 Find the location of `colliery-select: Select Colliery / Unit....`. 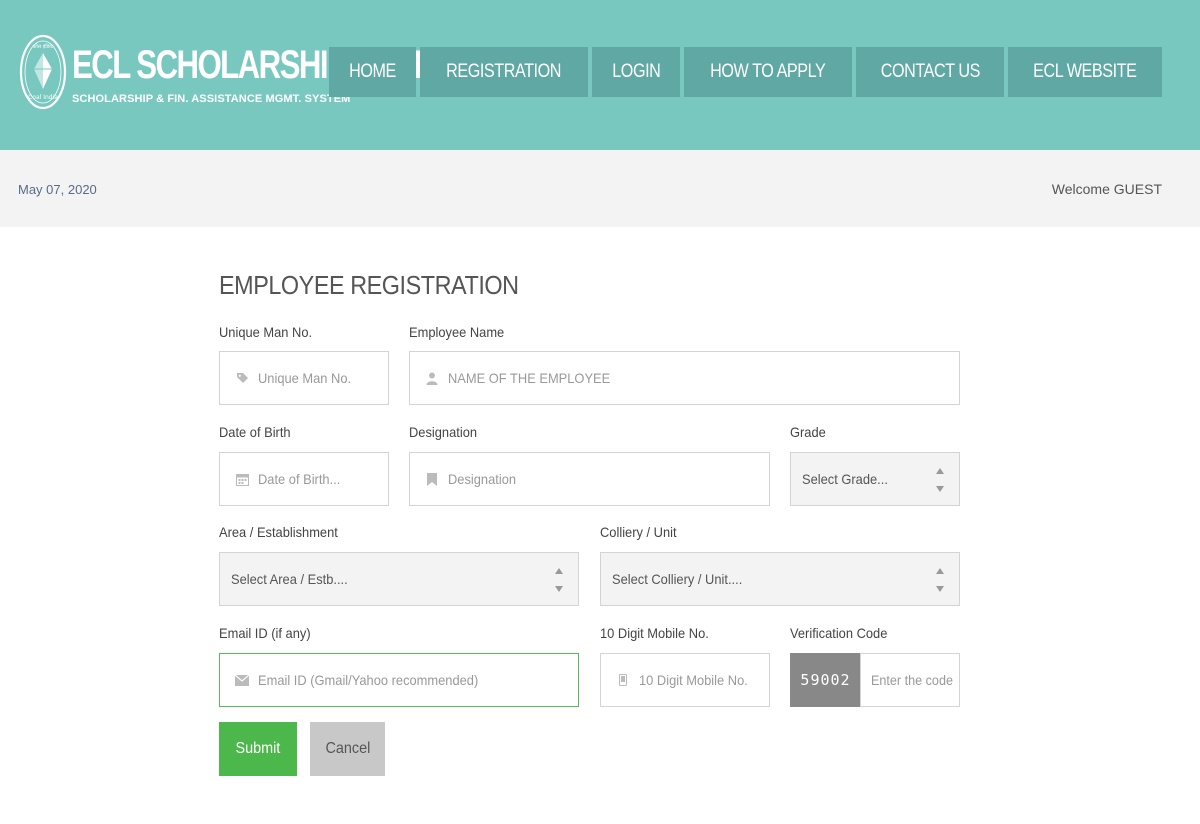

colliery-select: Select Colliery / Unit.... is located at coordinates (780, 579).